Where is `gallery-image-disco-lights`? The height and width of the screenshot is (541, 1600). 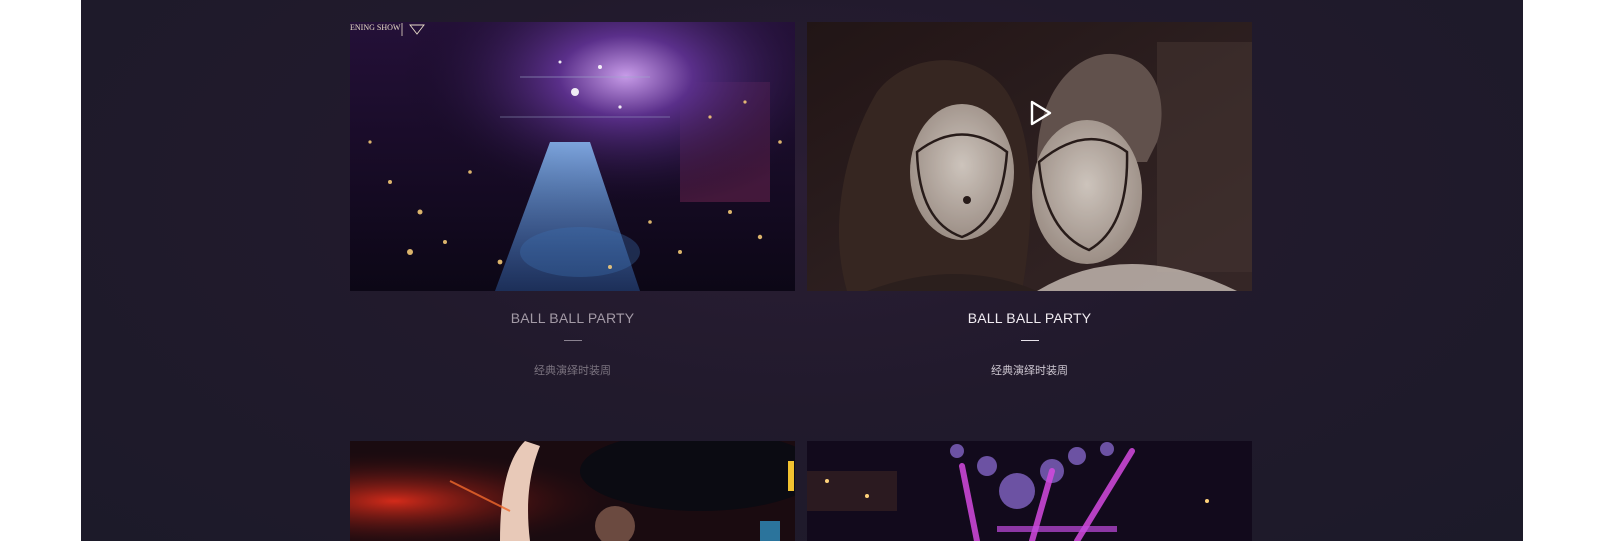 gallery-image-disco-lights is located at coordinates (1029, 491).